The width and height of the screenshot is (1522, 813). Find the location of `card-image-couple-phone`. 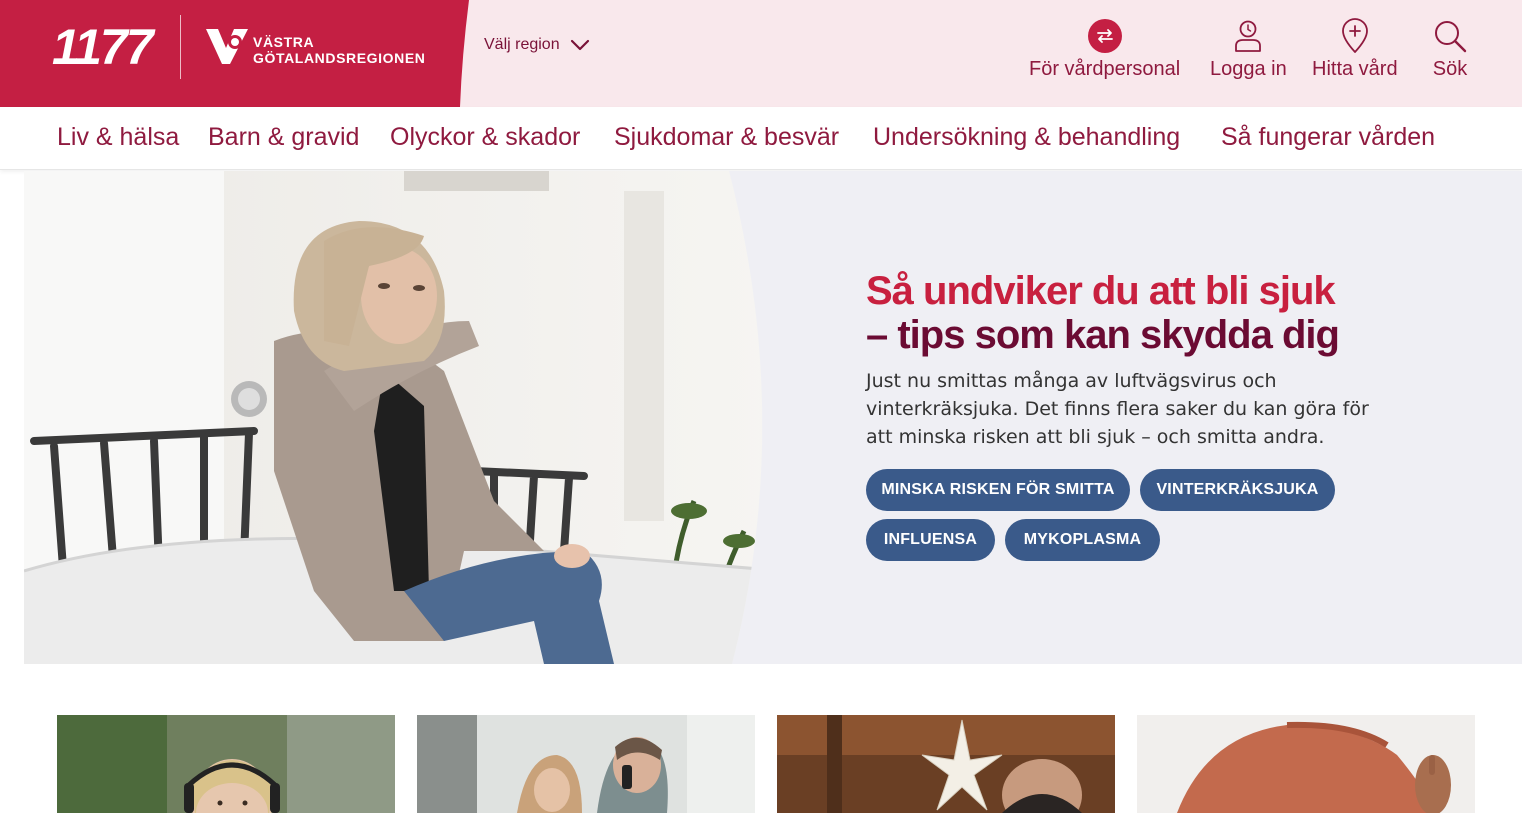

card-image-couple-phone is located at coordinates (586, 764).